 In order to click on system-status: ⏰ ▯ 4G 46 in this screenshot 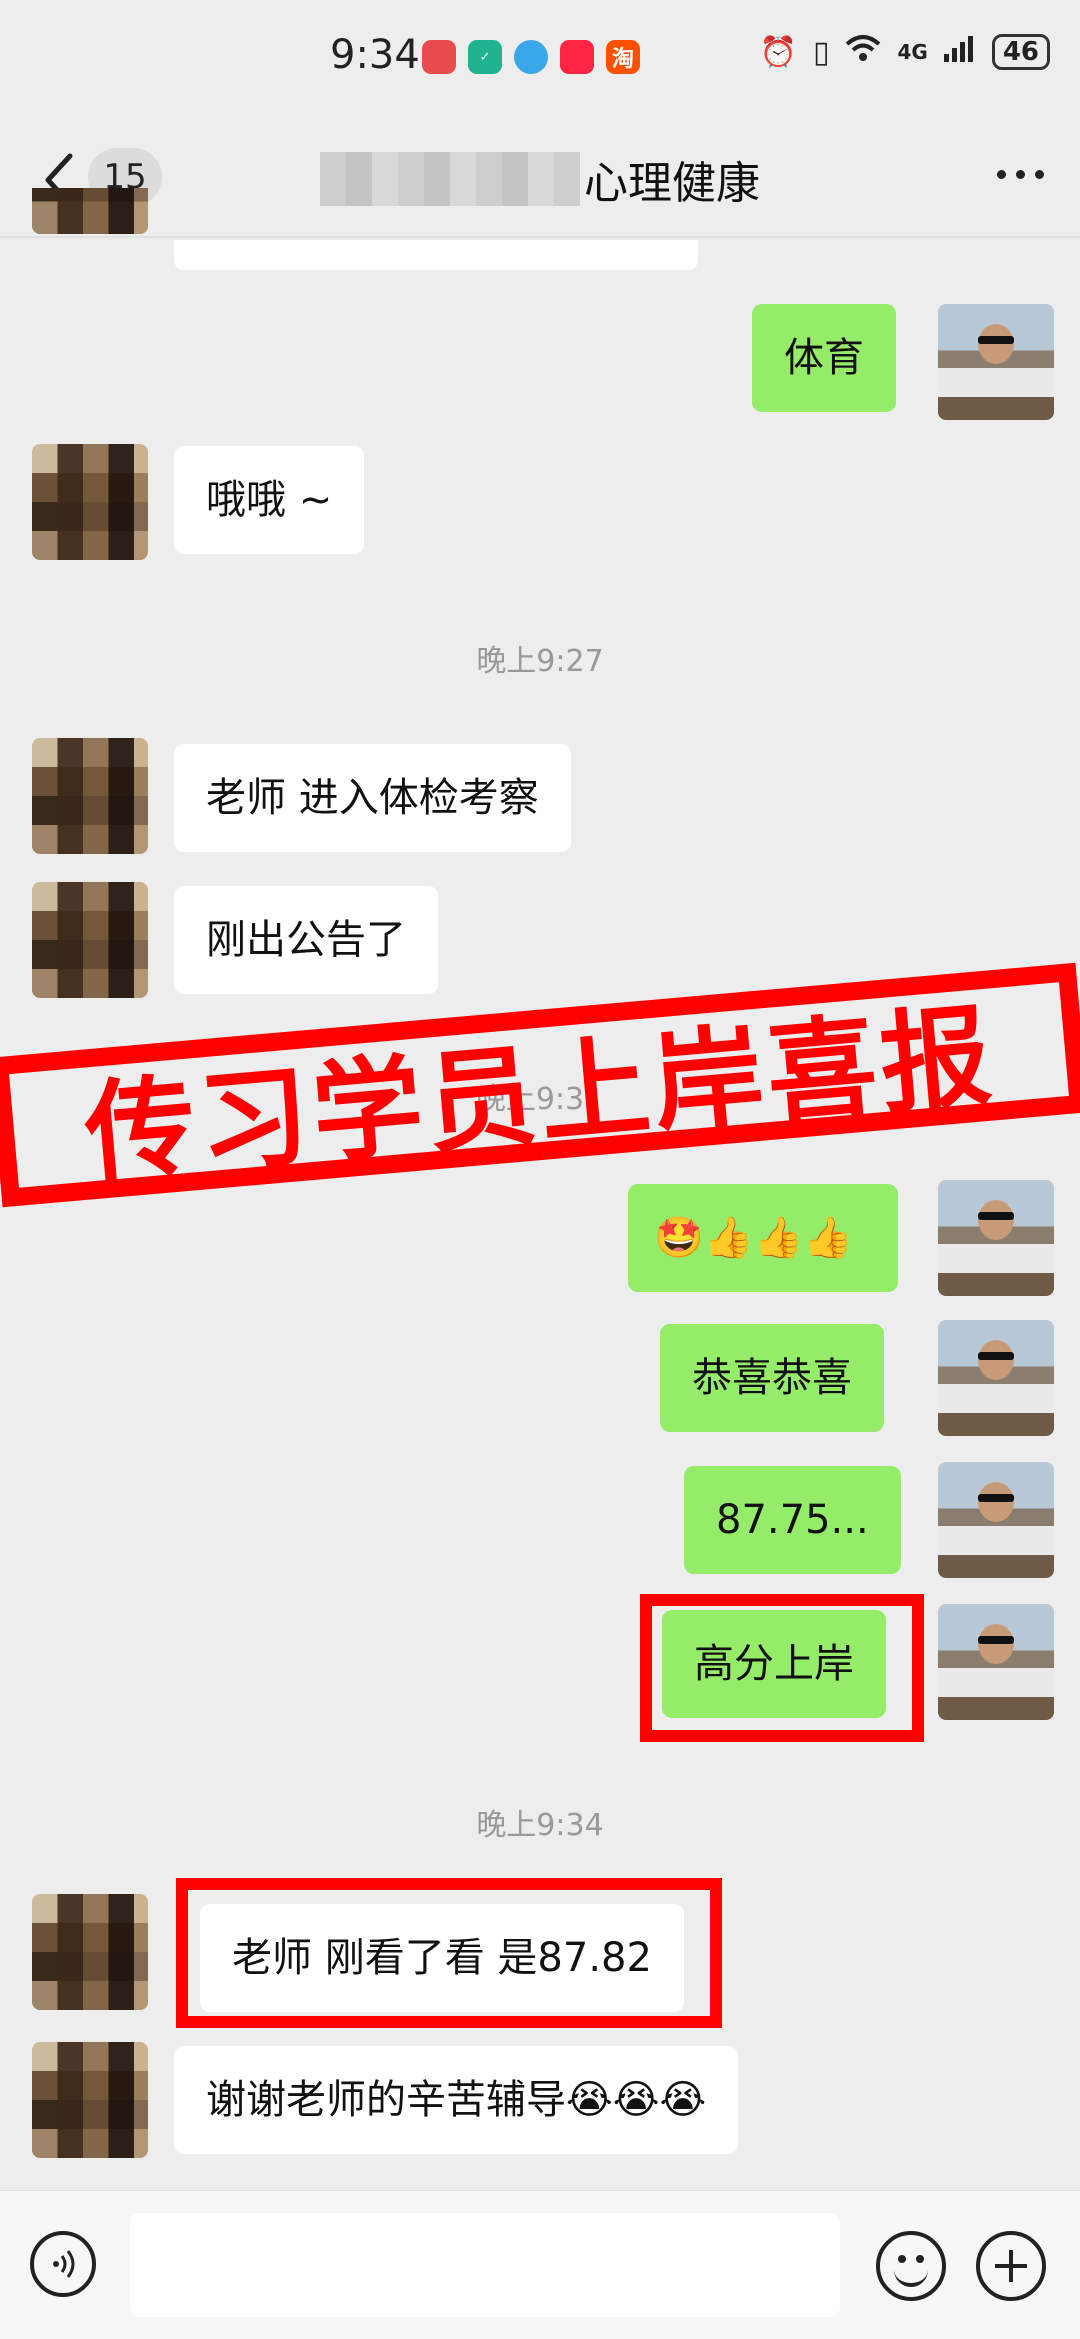, I will do `click(905, 52)`.